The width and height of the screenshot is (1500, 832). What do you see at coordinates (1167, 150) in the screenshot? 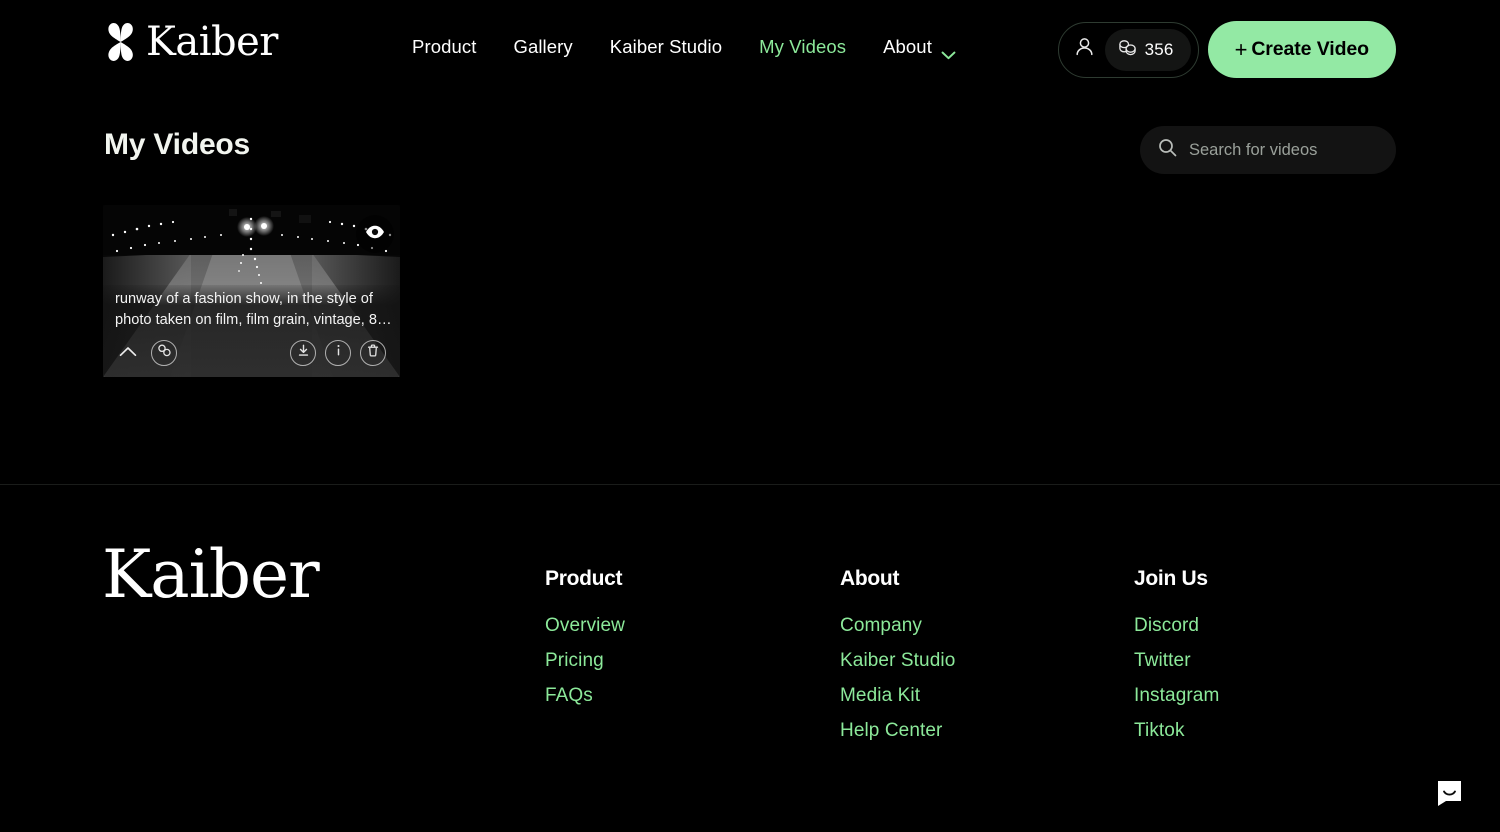
I see `search-icon` at bounding box center [1167, 150].